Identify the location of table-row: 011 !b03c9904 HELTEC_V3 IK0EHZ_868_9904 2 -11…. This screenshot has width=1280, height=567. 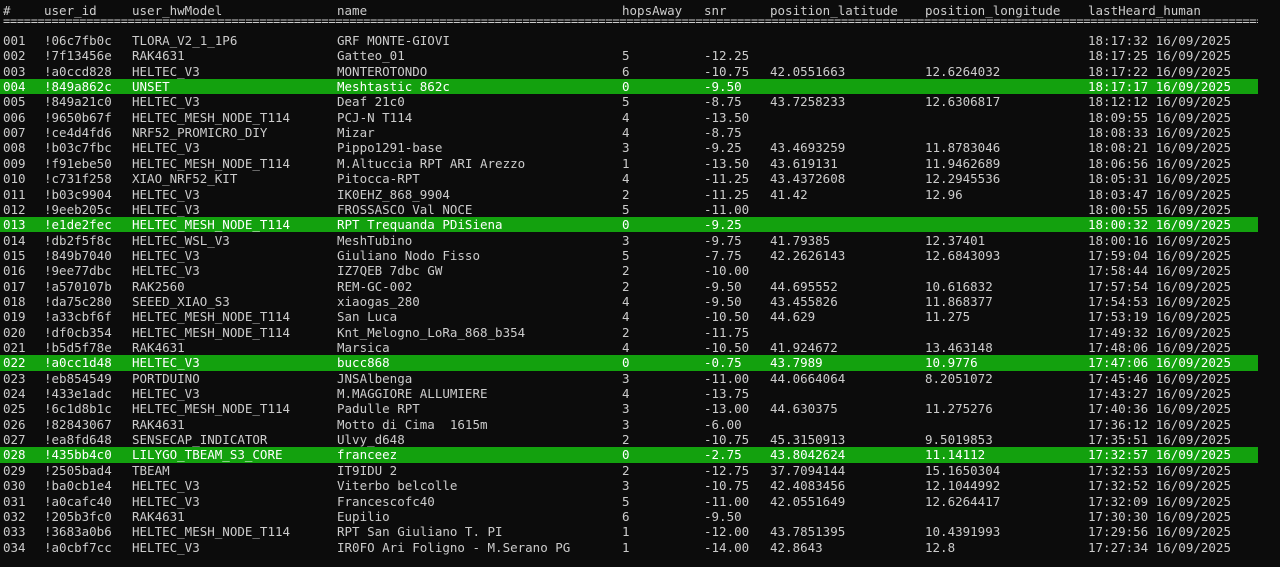
(629, 194).